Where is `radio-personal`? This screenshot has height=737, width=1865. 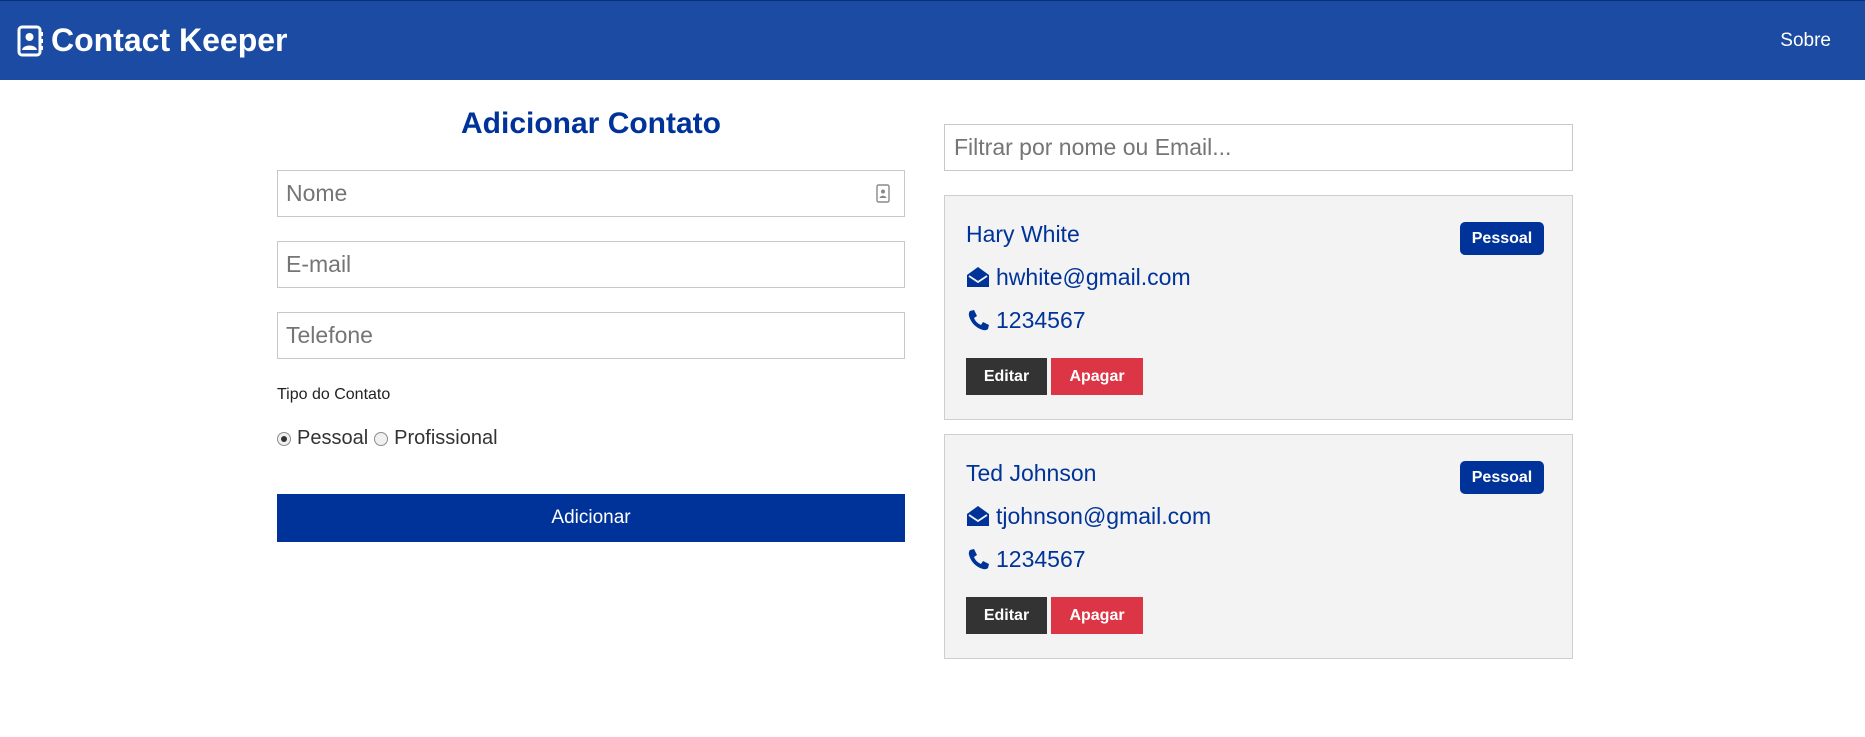 radio-personal is located at coordinates (284, 438).